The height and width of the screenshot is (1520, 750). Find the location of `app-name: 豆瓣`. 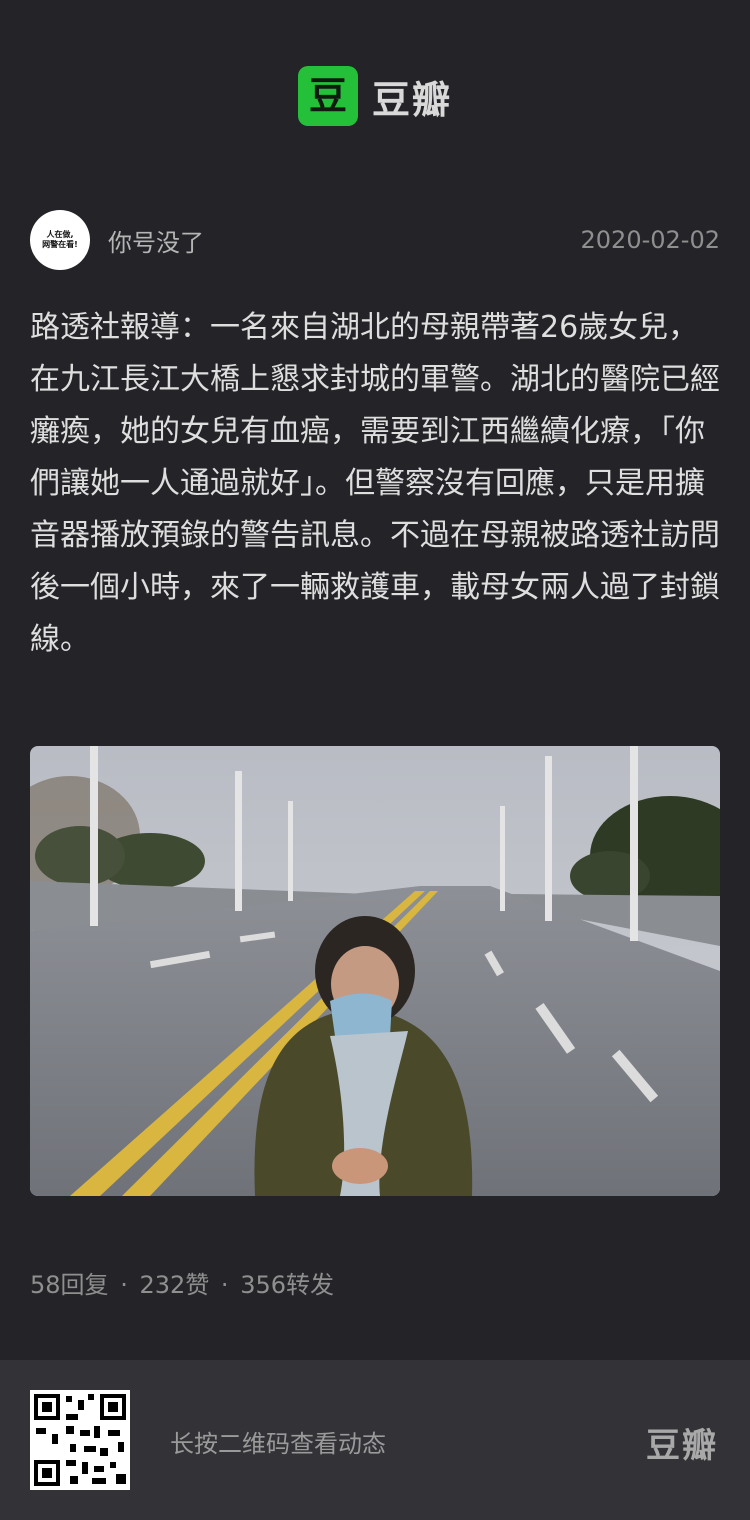

app-name: 豆瓣 is located at coordinates (411, 99).